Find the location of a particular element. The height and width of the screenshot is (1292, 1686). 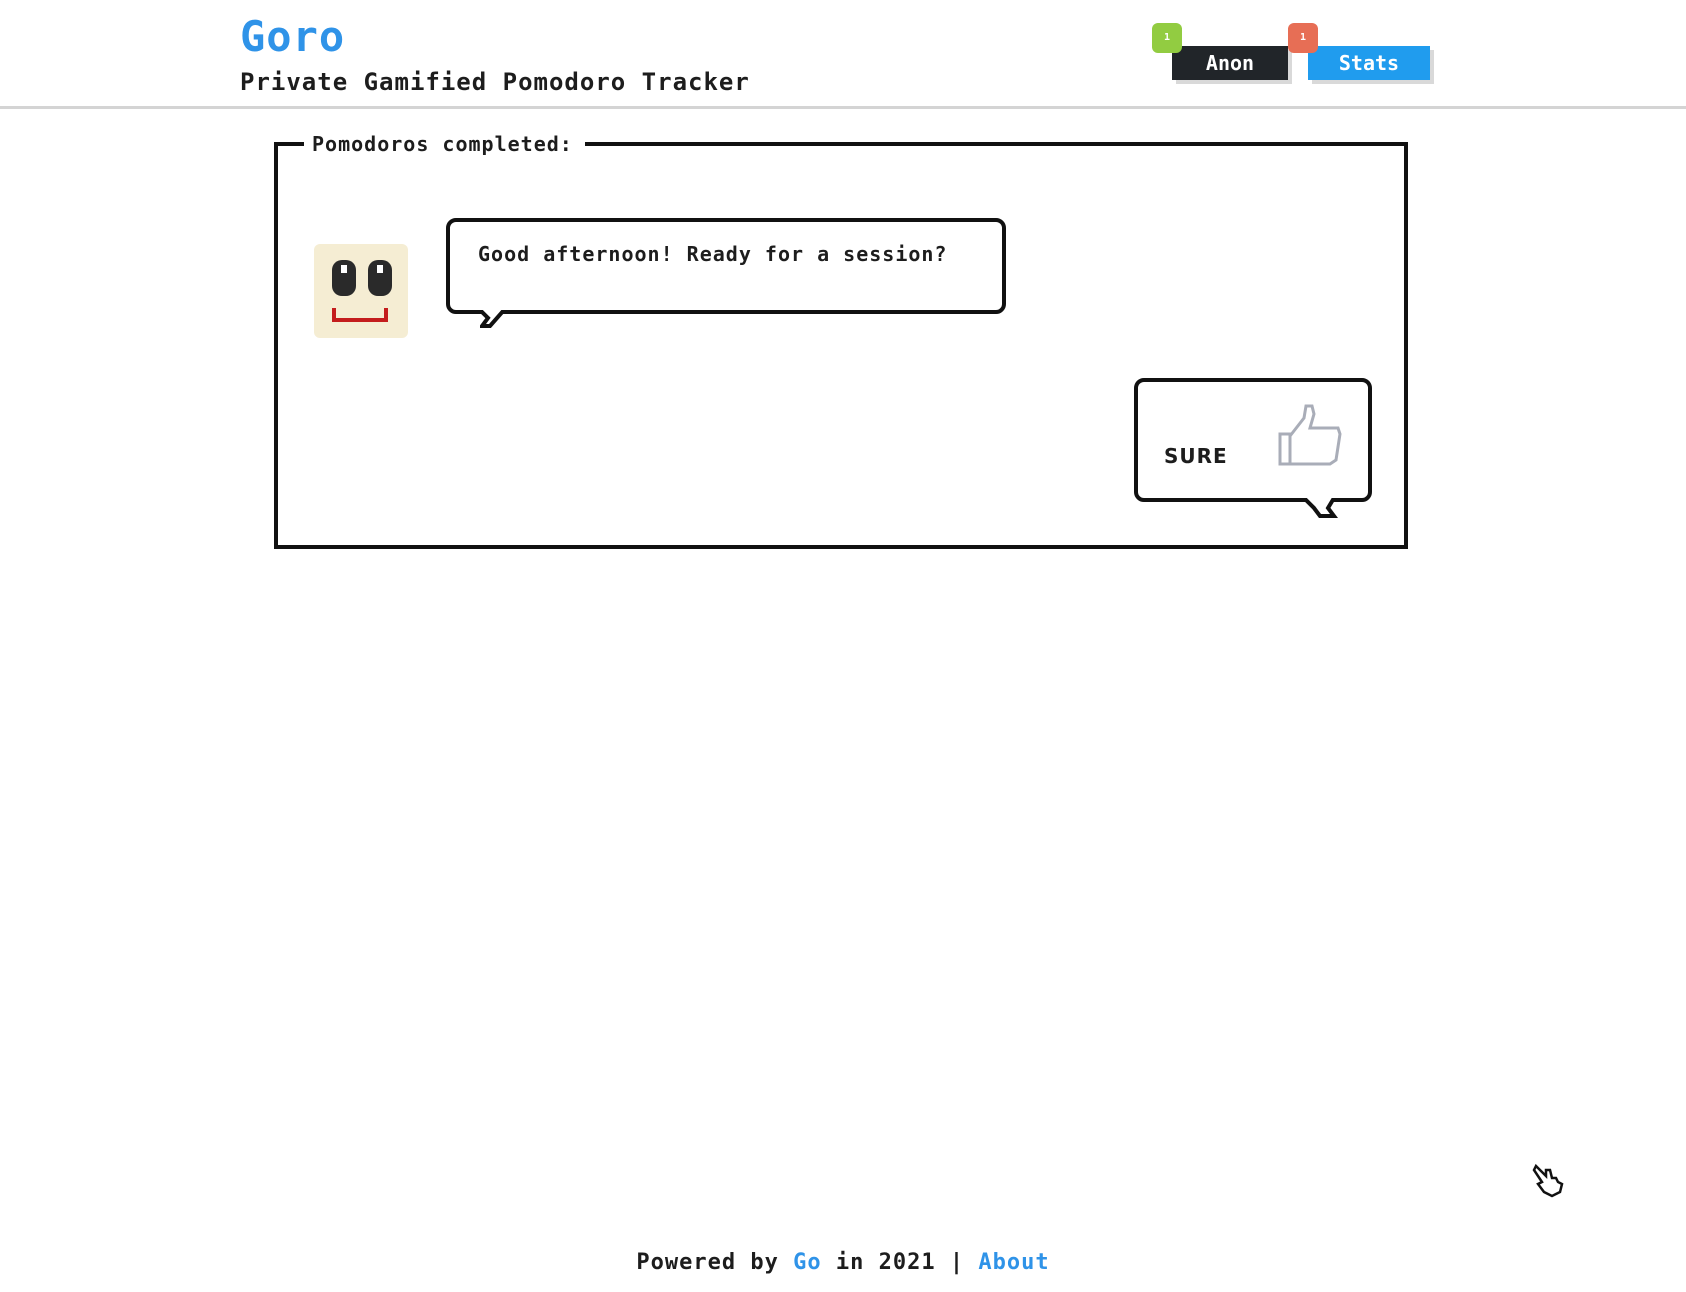

about-link: About is located at coordinates (1013, 1262).